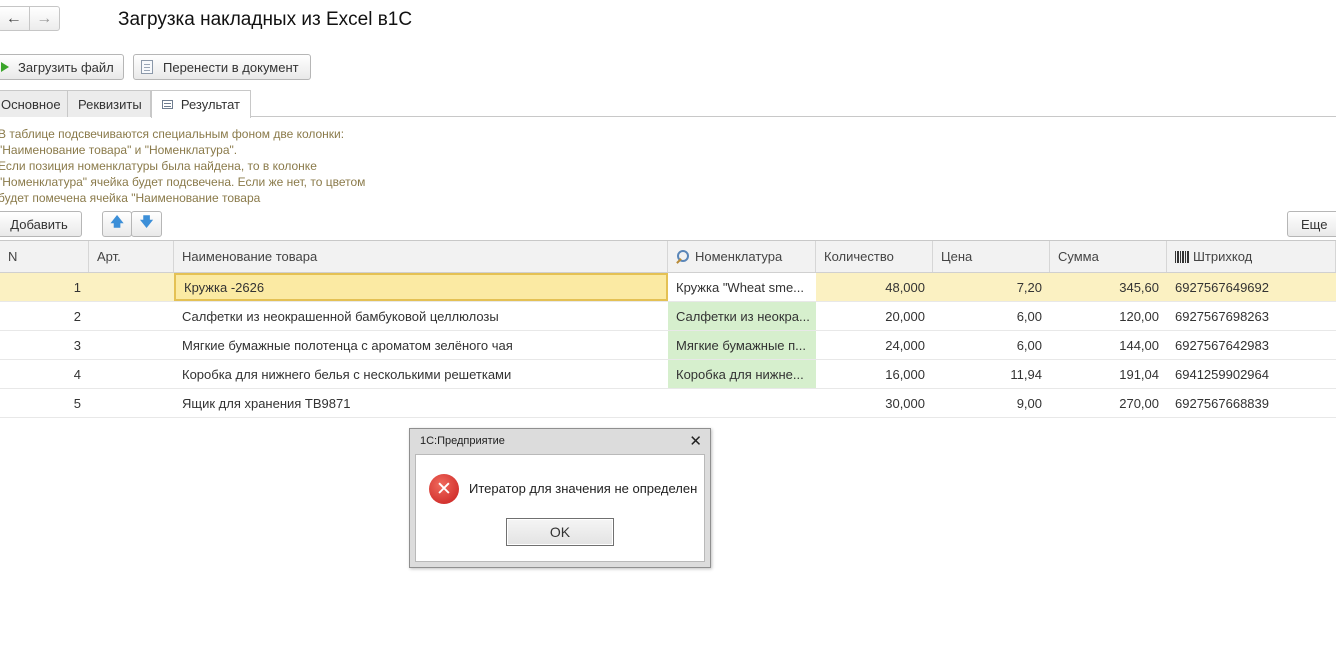 Image resolution: width=1336 pixels, height=671 pixels. Describe the element at coordinates (1251, 403) in the screenshot. I see `cell-barcode: 6927567668839` at that location.